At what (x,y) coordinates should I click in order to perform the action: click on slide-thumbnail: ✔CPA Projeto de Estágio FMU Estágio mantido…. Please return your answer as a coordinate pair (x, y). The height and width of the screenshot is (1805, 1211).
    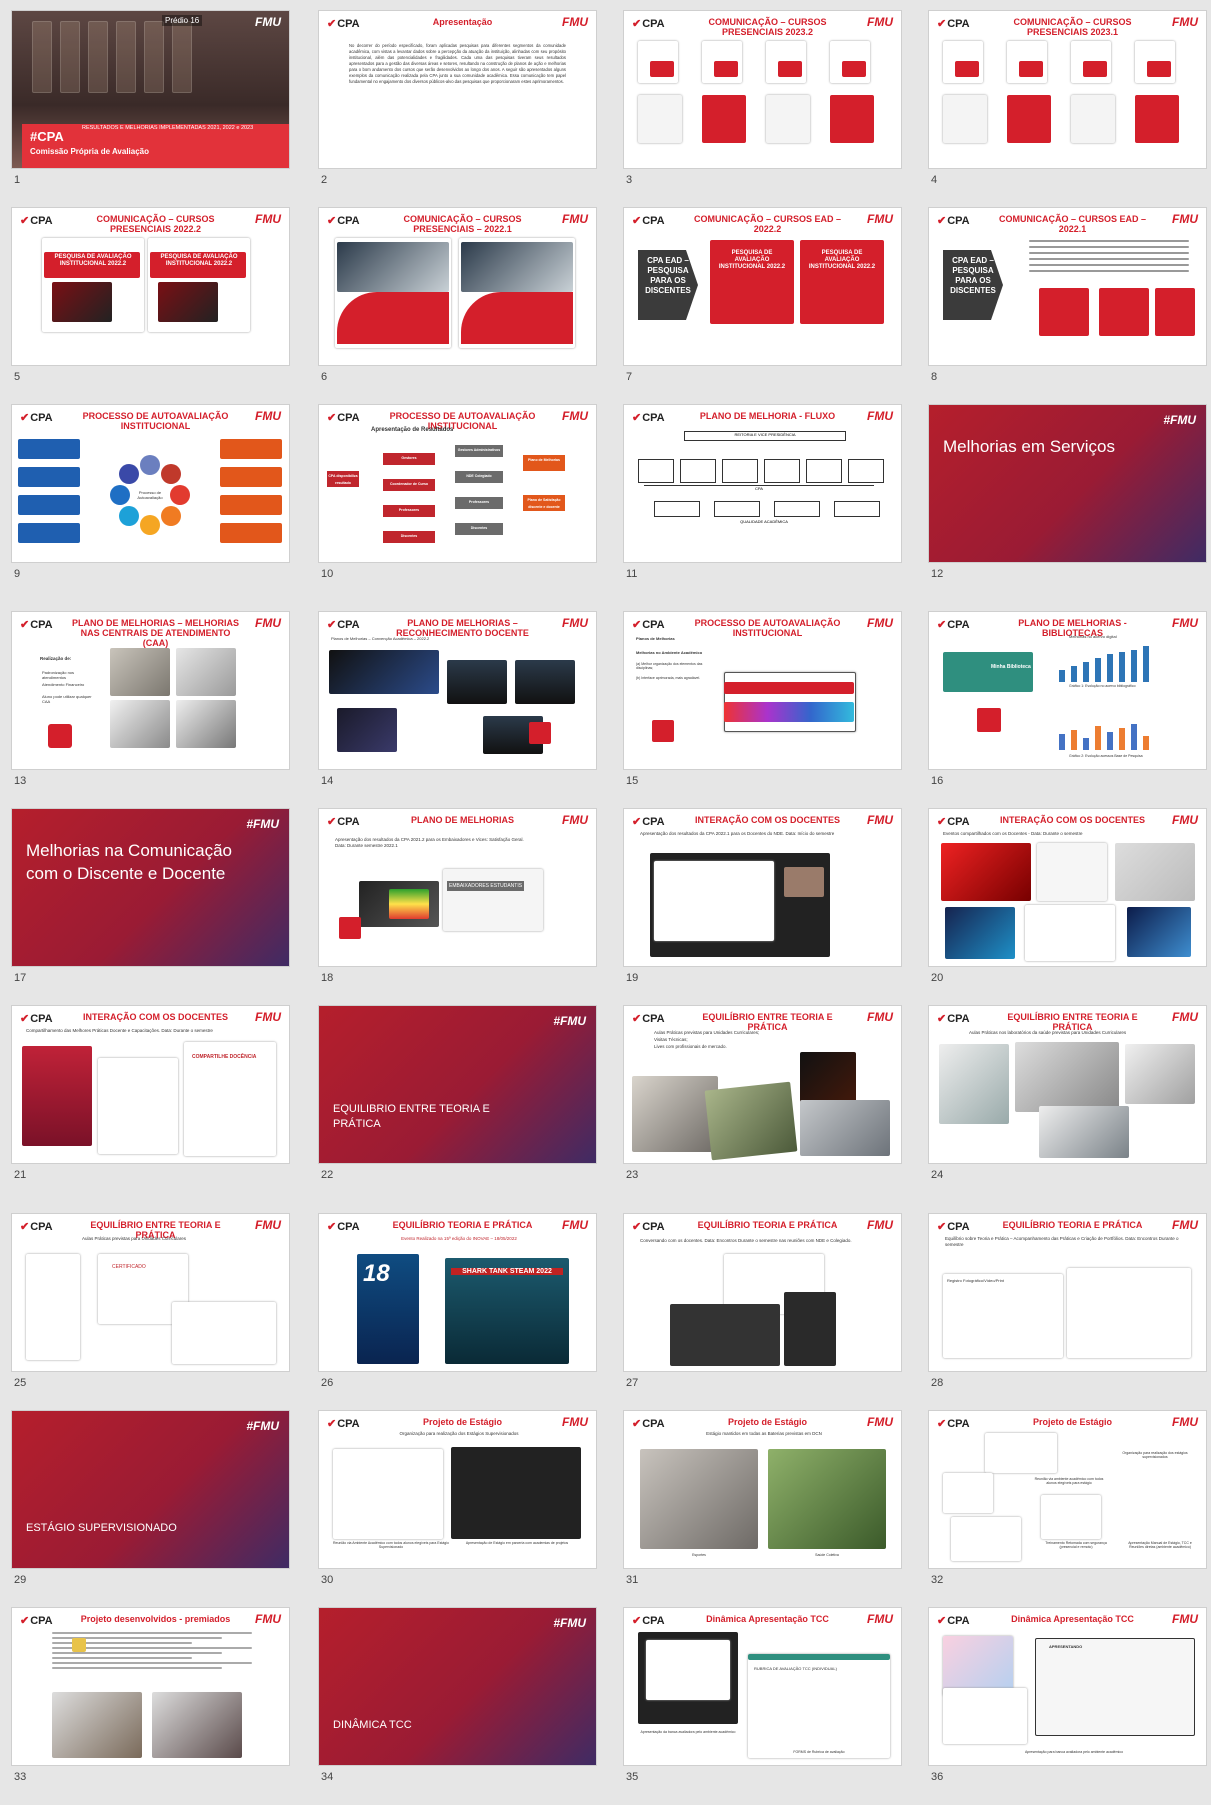
    Looking at the image, I should click on (762, 1489).